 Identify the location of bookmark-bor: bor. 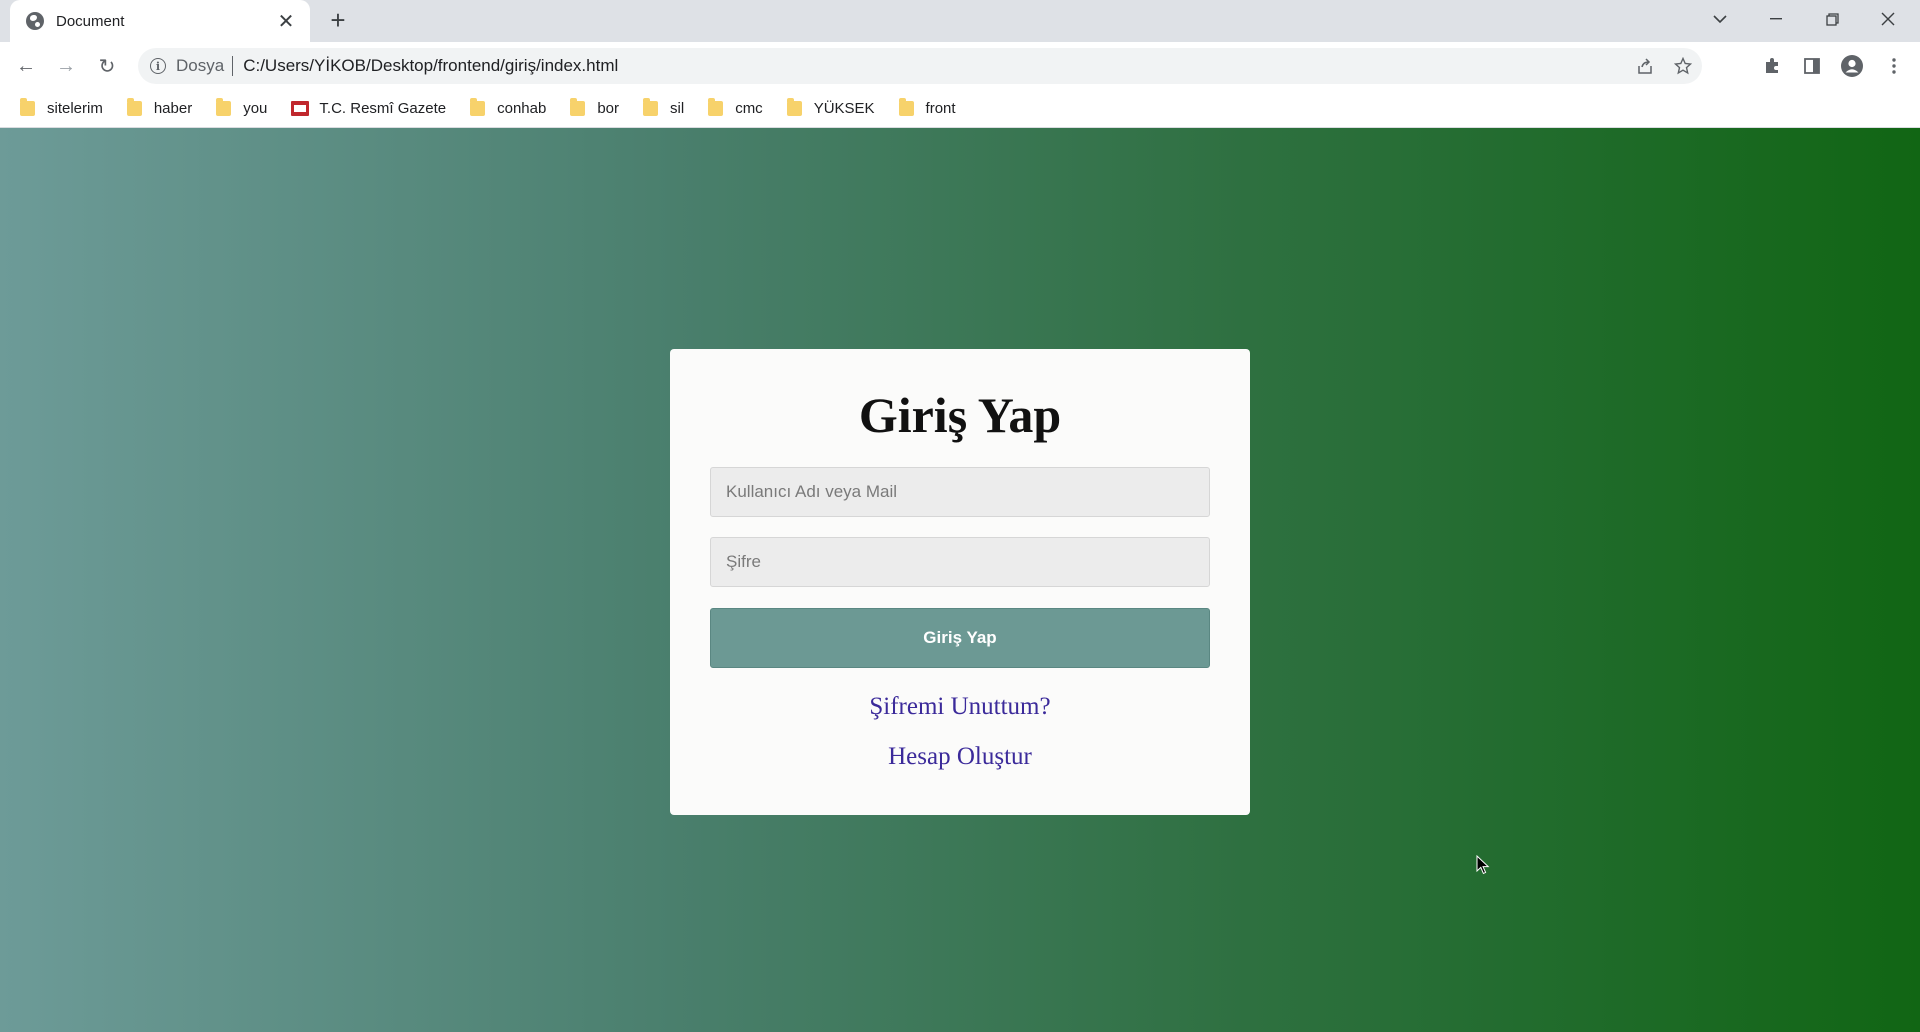
(595, 107).